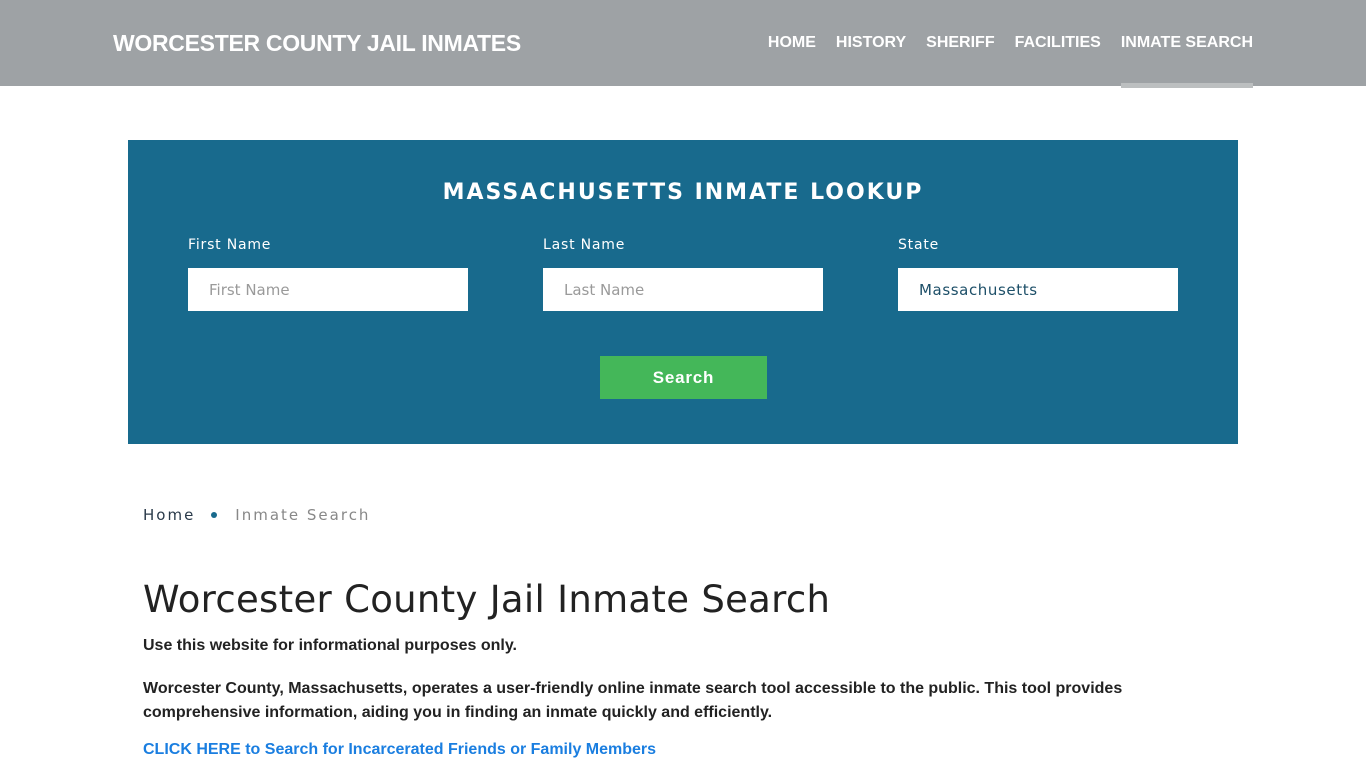 The height and width of the screenshot is (768, 1366). I want to click on first-name-input, so click(328, 289).